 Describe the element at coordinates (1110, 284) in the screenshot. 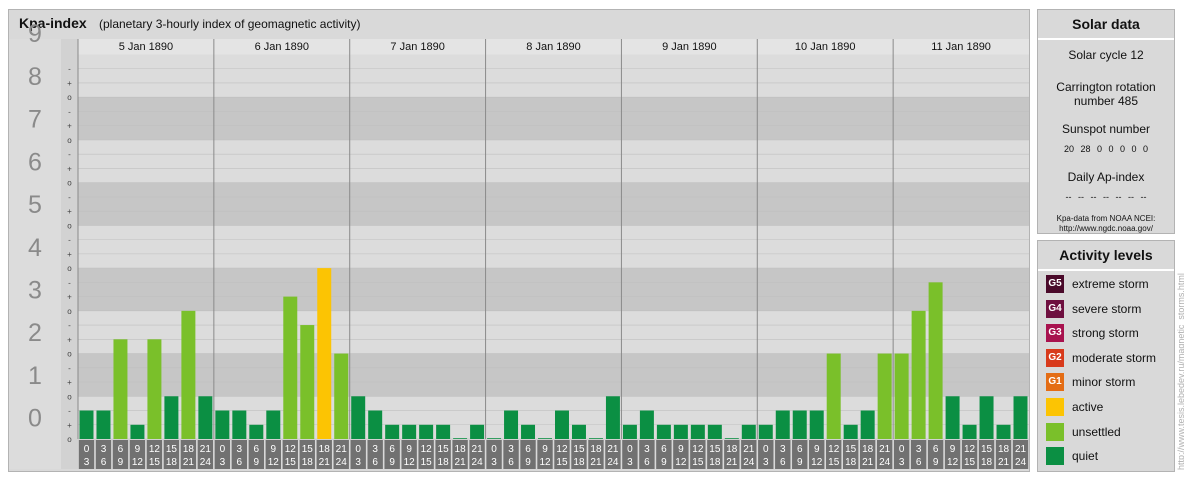

I see `legend-label: extreme storm` at that location.